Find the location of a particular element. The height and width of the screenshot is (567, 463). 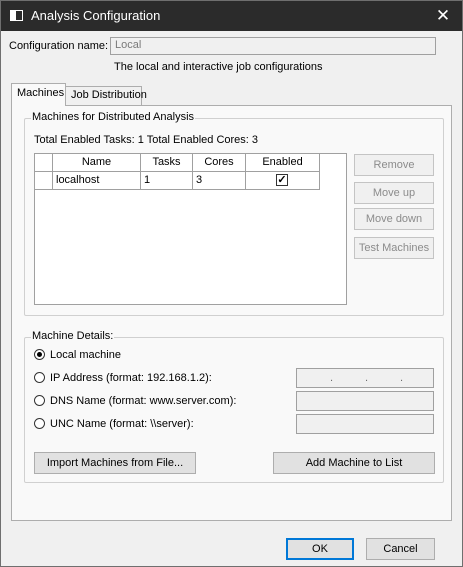

local-machine-label: Local machine is located at coordinates (85, 355).